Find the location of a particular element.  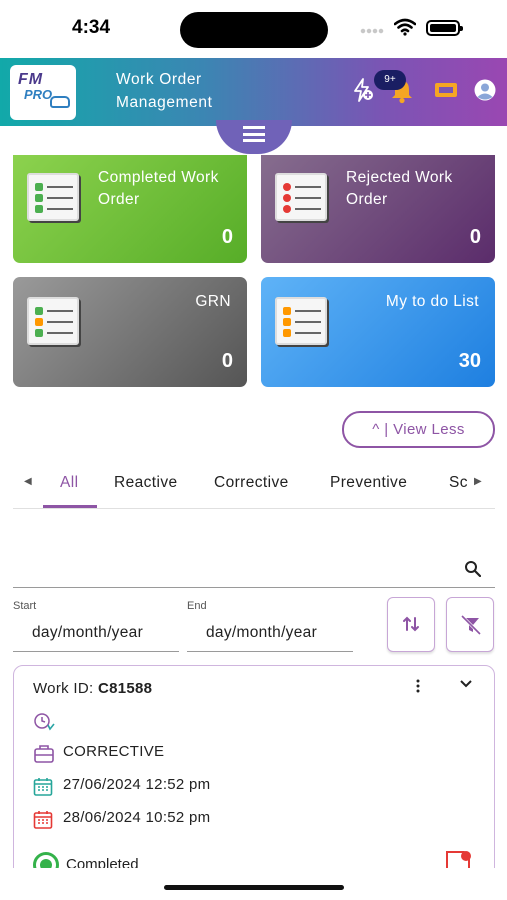

sort-button is located at coordinates (411, 624).